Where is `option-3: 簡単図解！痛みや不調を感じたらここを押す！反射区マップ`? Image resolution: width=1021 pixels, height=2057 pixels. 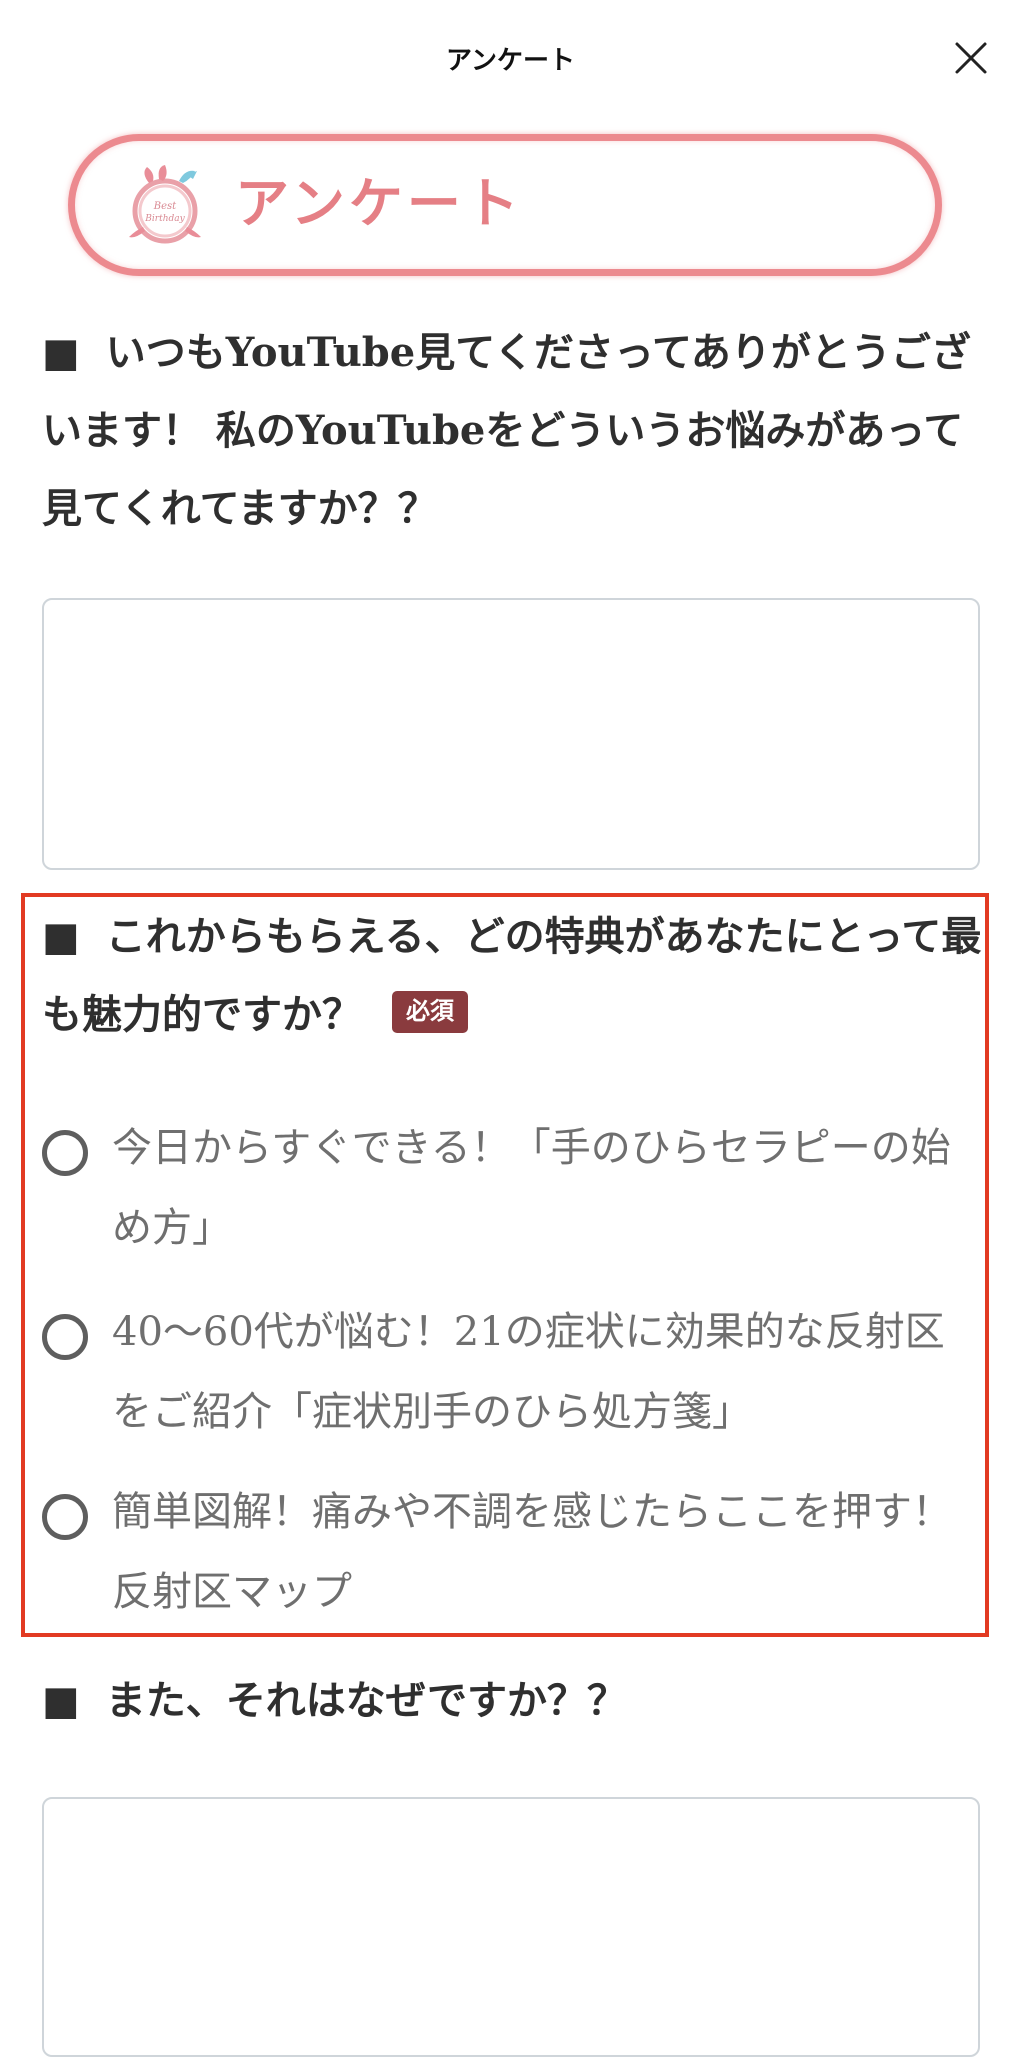 option-3: 簡単図解！痛みや不調を感じたらここを押す！反射区マップ is located at coordinates (507, 1552).